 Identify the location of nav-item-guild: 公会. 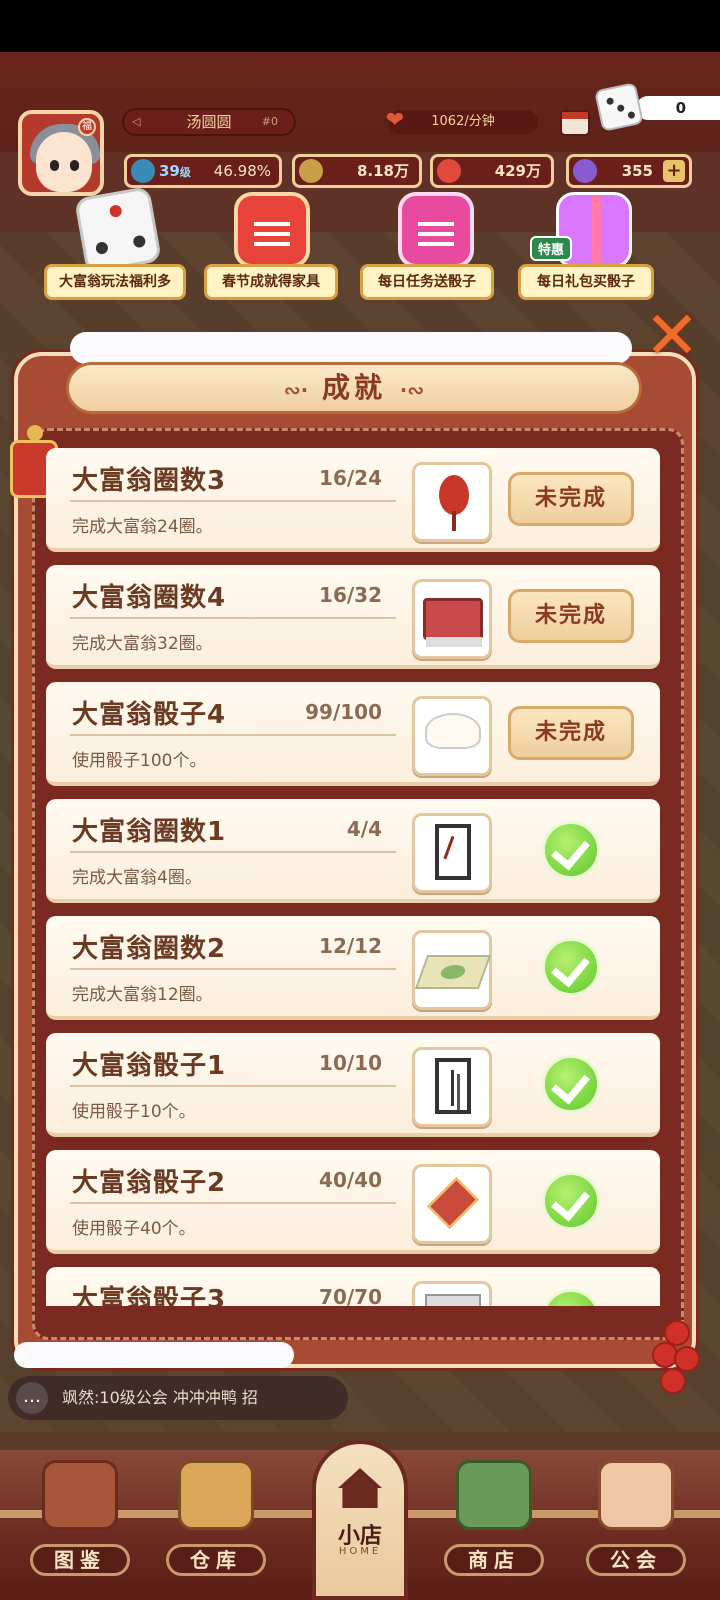
(636, 1520).